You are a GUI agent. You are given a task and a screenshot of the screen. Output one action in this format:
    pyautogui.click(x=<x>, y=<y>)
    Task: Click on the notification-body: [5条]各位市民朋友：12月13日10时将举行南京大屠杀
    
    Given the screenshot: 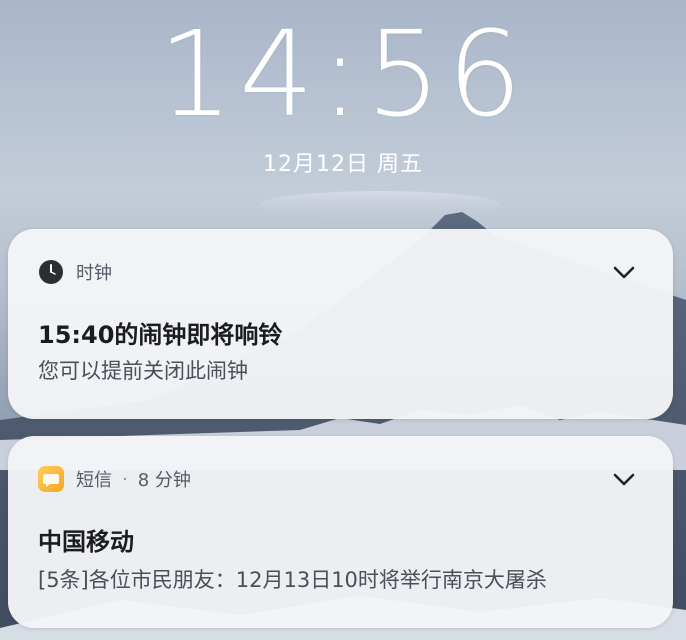 What is the action you would take?
    pyautogui.click(x=292, y=580)
    